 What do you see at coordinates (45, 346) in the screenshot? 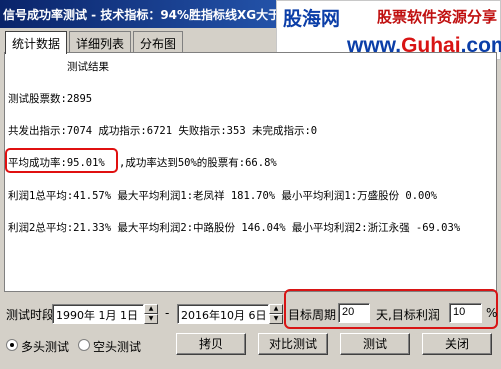
I see `radio-long-label: 多头测试` at bounding box center [45, 346].